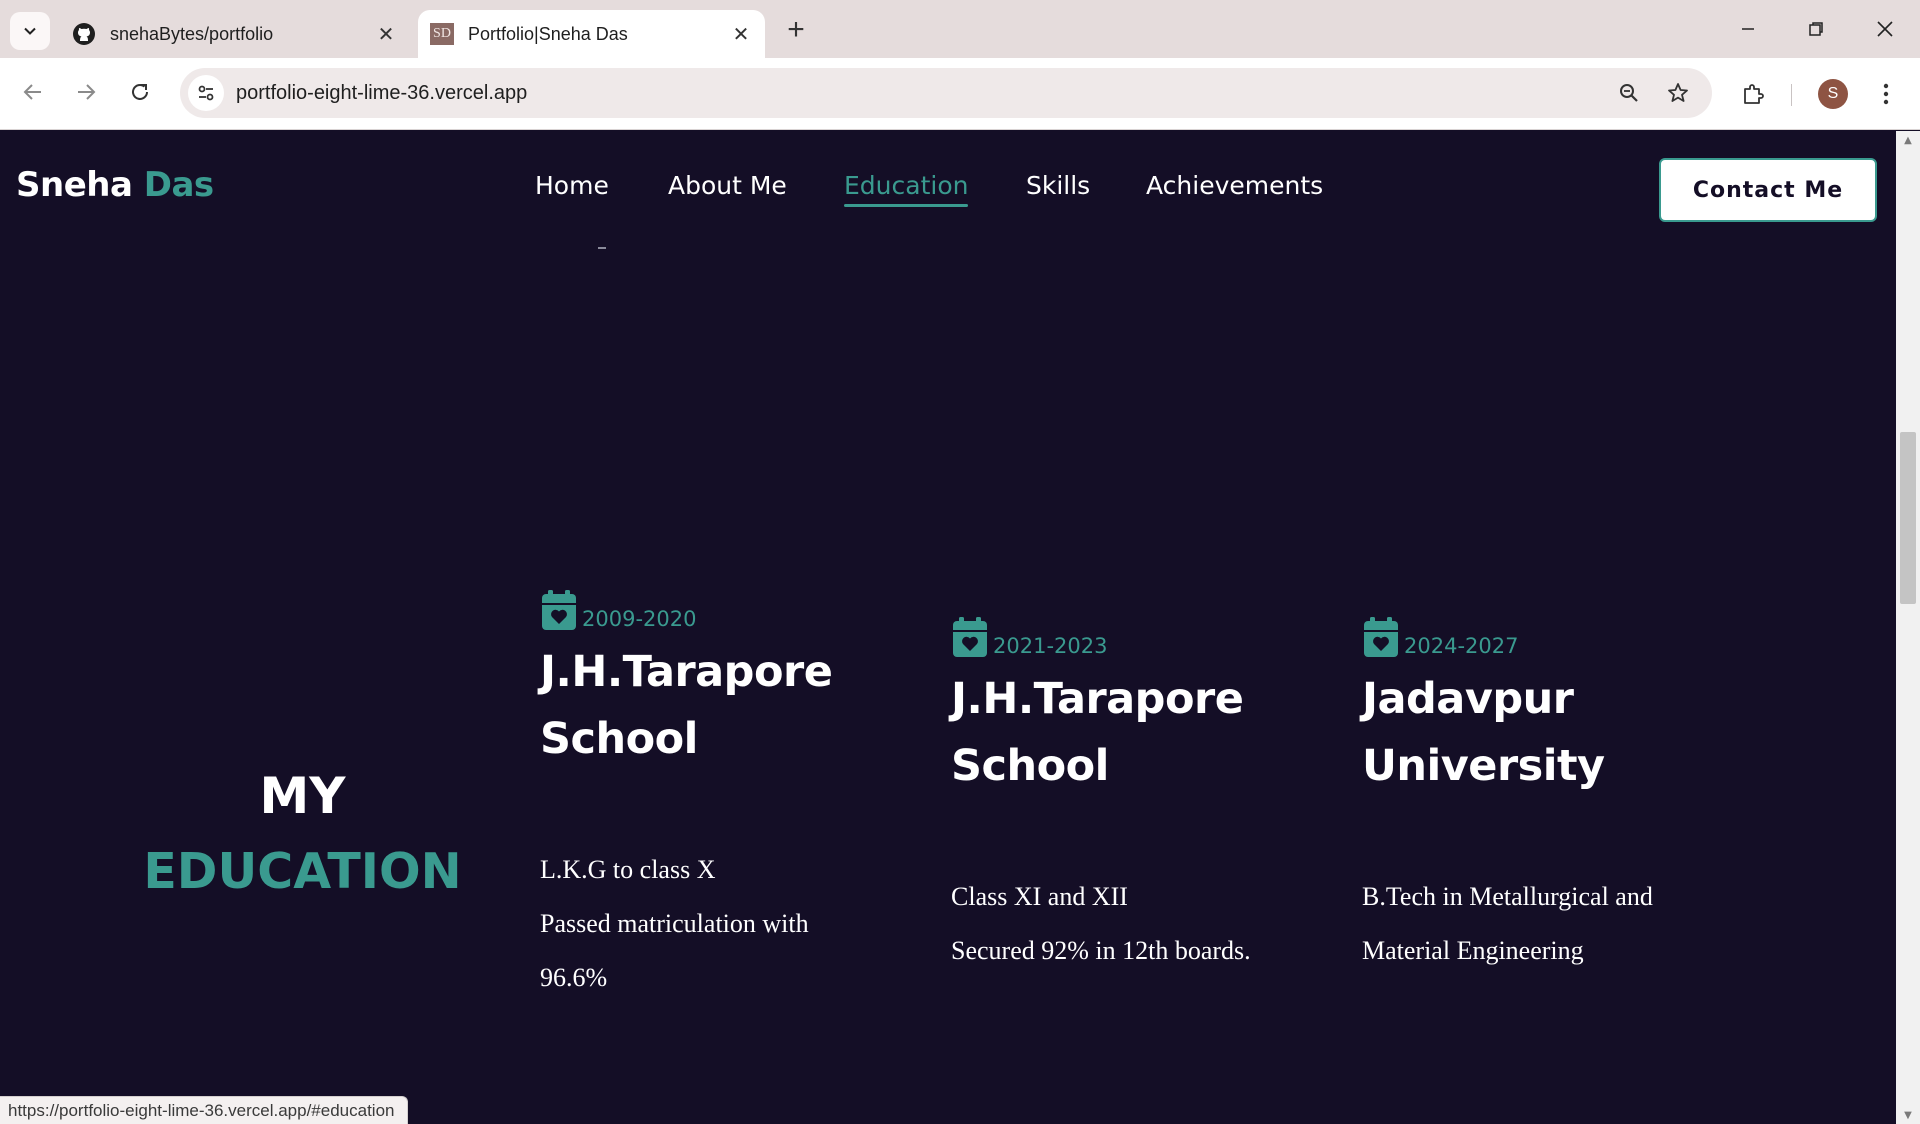  Describe the element at coordinates (1908, 627) in the screenshot. I see `page-scrollbar: ▲ ▼` at that location.